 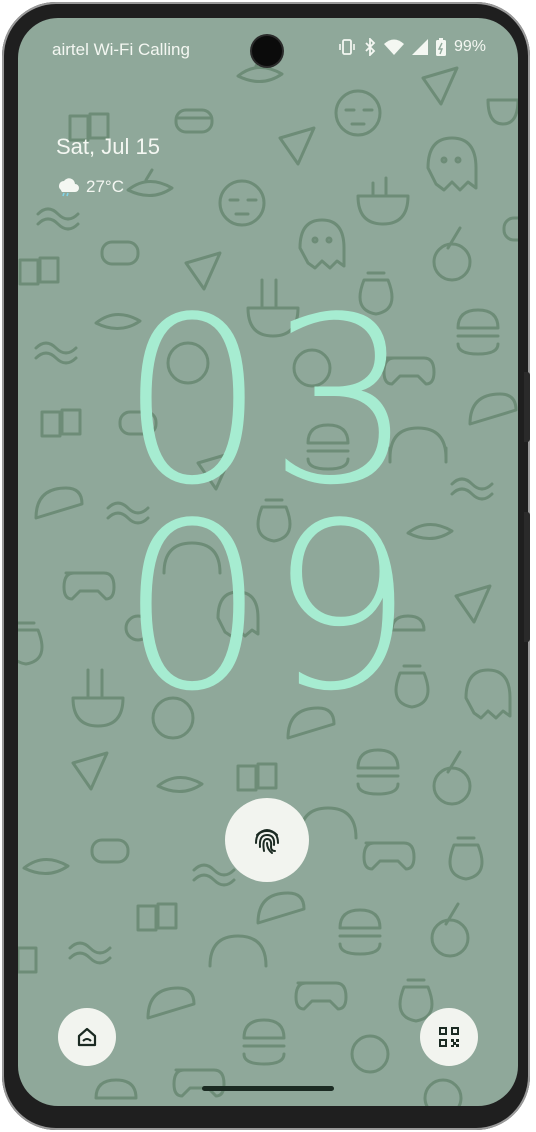 I want to click on power-button, so click(x=527, y=407).